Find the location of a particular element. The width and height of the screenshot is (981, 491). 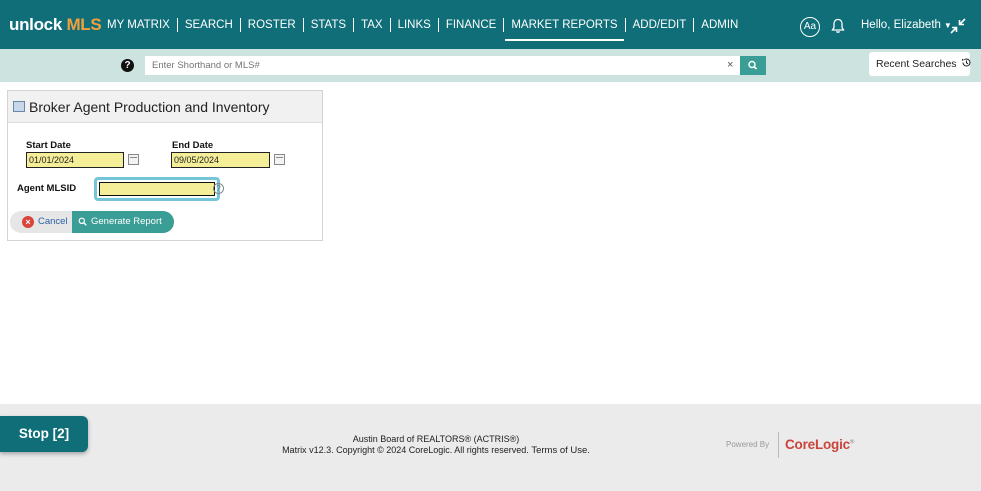

action-buttons: × Cancel Generate Report is located at coordinates (92, 222).